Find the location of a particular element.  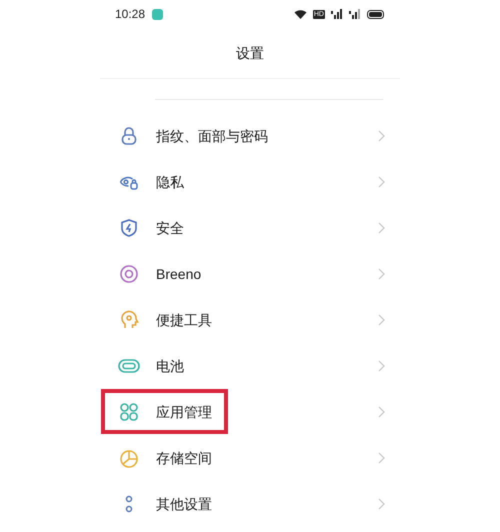

pie-chart-icon is located at coordinates (129, 458).